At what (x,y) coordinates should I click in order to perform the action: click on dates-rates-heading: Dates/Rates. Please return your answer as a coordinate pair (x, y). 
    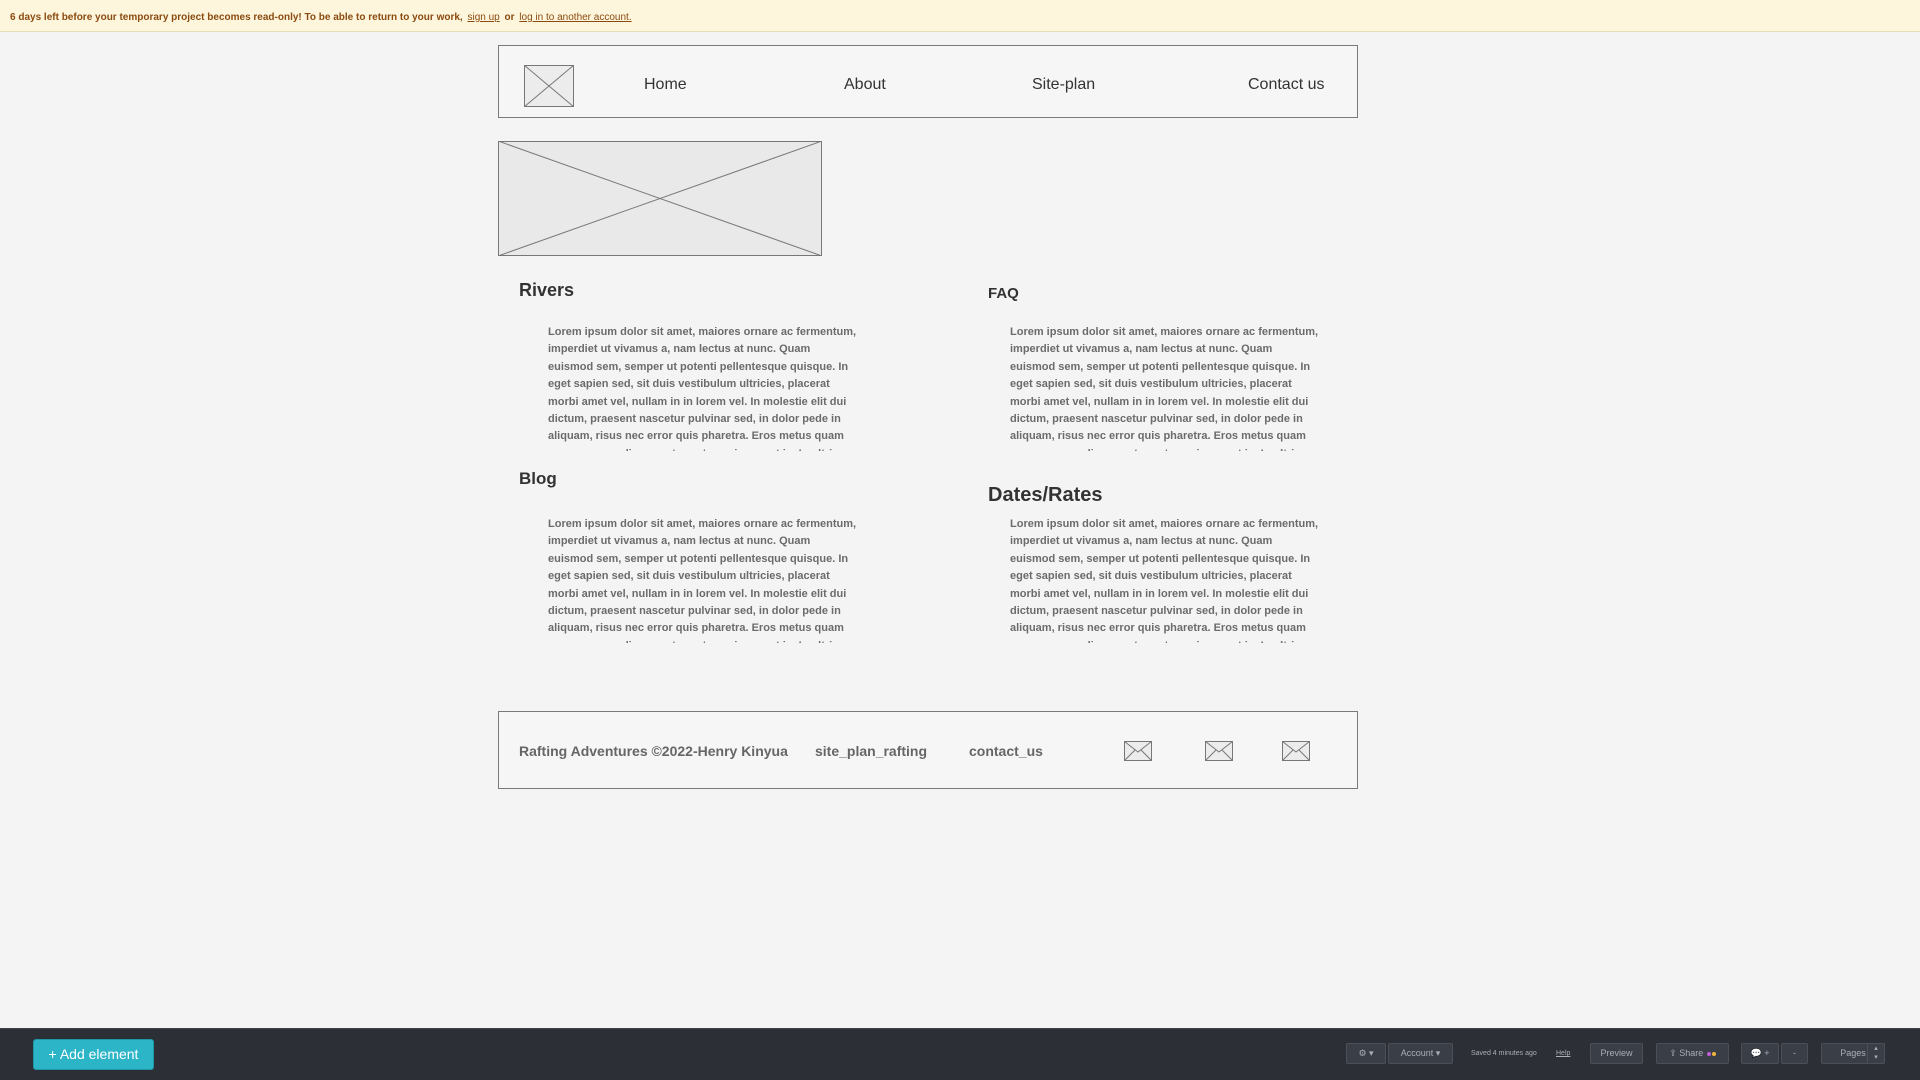
    Looking at the image, I should click on (1045, 495).